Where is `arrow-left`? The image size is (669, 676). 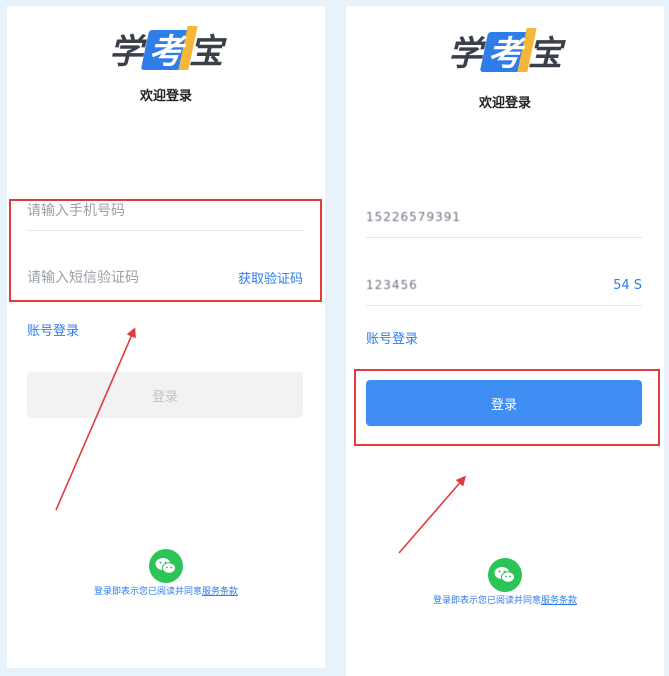
arrow-left is located at coordinates (95, 419).